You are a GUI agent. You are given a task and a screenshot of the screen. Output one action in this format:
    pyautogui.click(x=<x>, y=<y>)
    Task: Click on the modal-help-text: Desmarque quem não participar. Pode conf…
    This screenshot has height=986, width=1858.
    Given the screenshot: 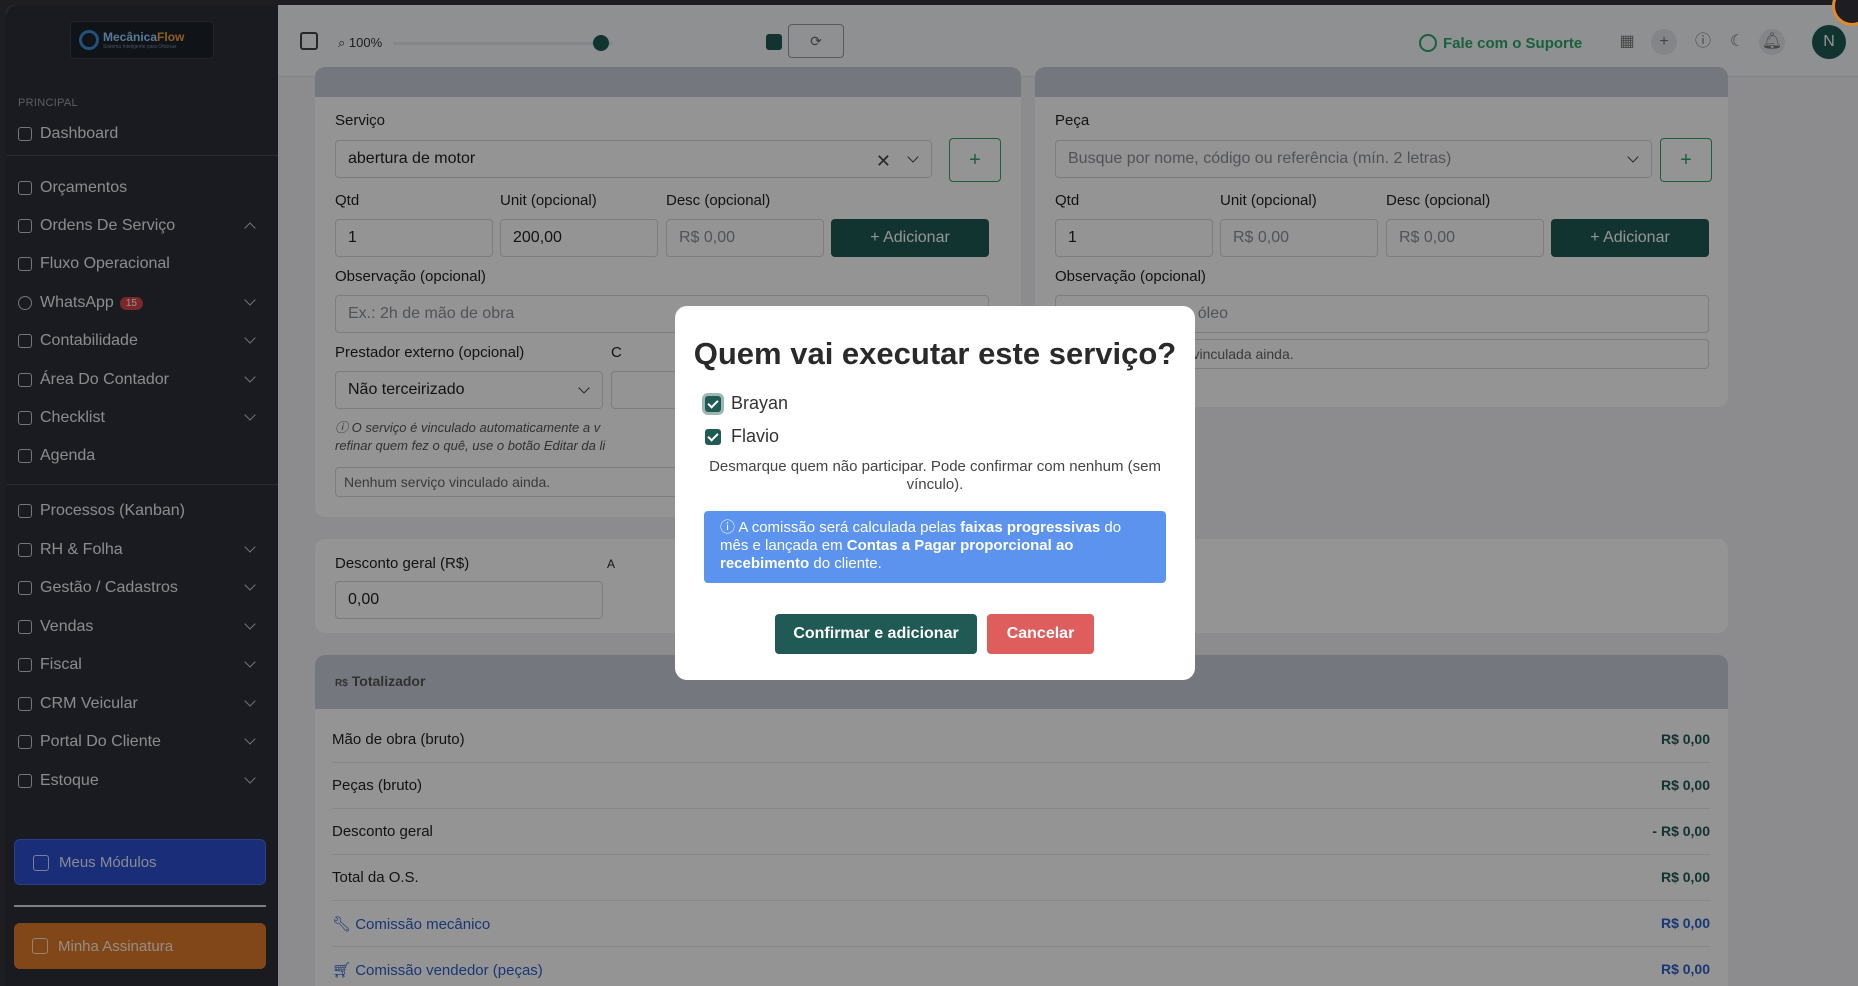 What is the action you would take?
    pyautogui.click(x=935, y=475)
    